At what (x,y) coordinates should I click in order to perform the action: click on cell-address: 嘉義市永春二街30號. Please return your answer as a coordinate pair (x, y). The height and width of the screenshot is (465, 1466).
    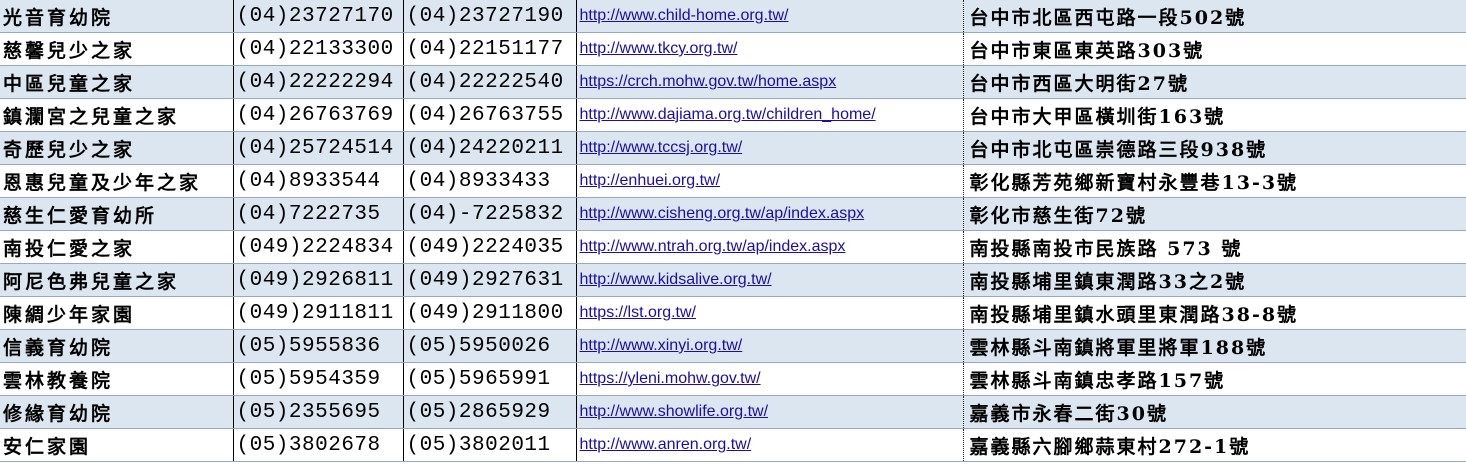
    Looking at the image, I should click on (1214, 412).